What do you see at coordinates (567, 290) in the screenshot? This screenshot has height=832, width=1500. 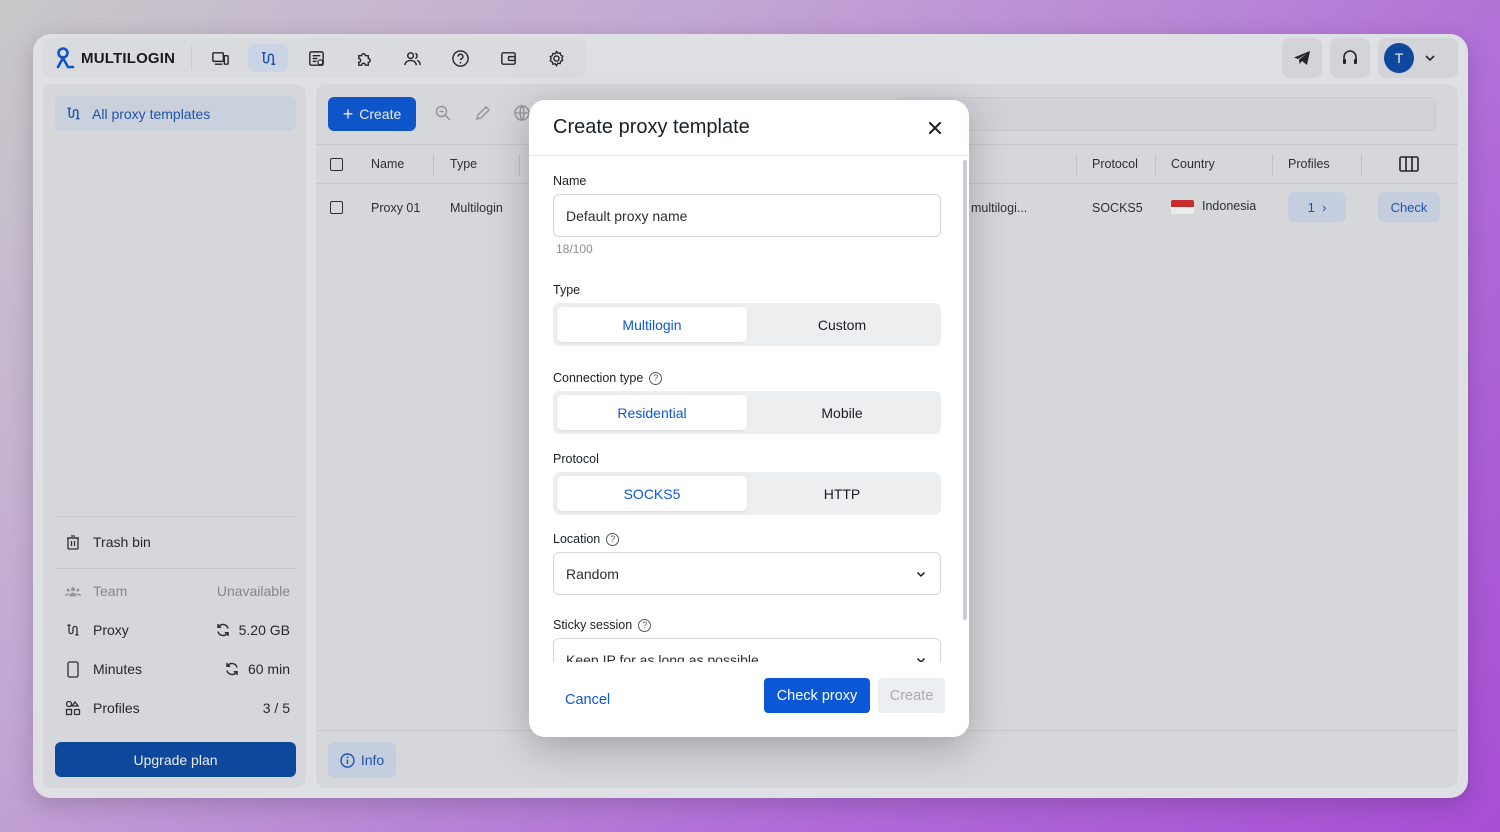 I see `type-label: Type` at bounding box center [567, 290].